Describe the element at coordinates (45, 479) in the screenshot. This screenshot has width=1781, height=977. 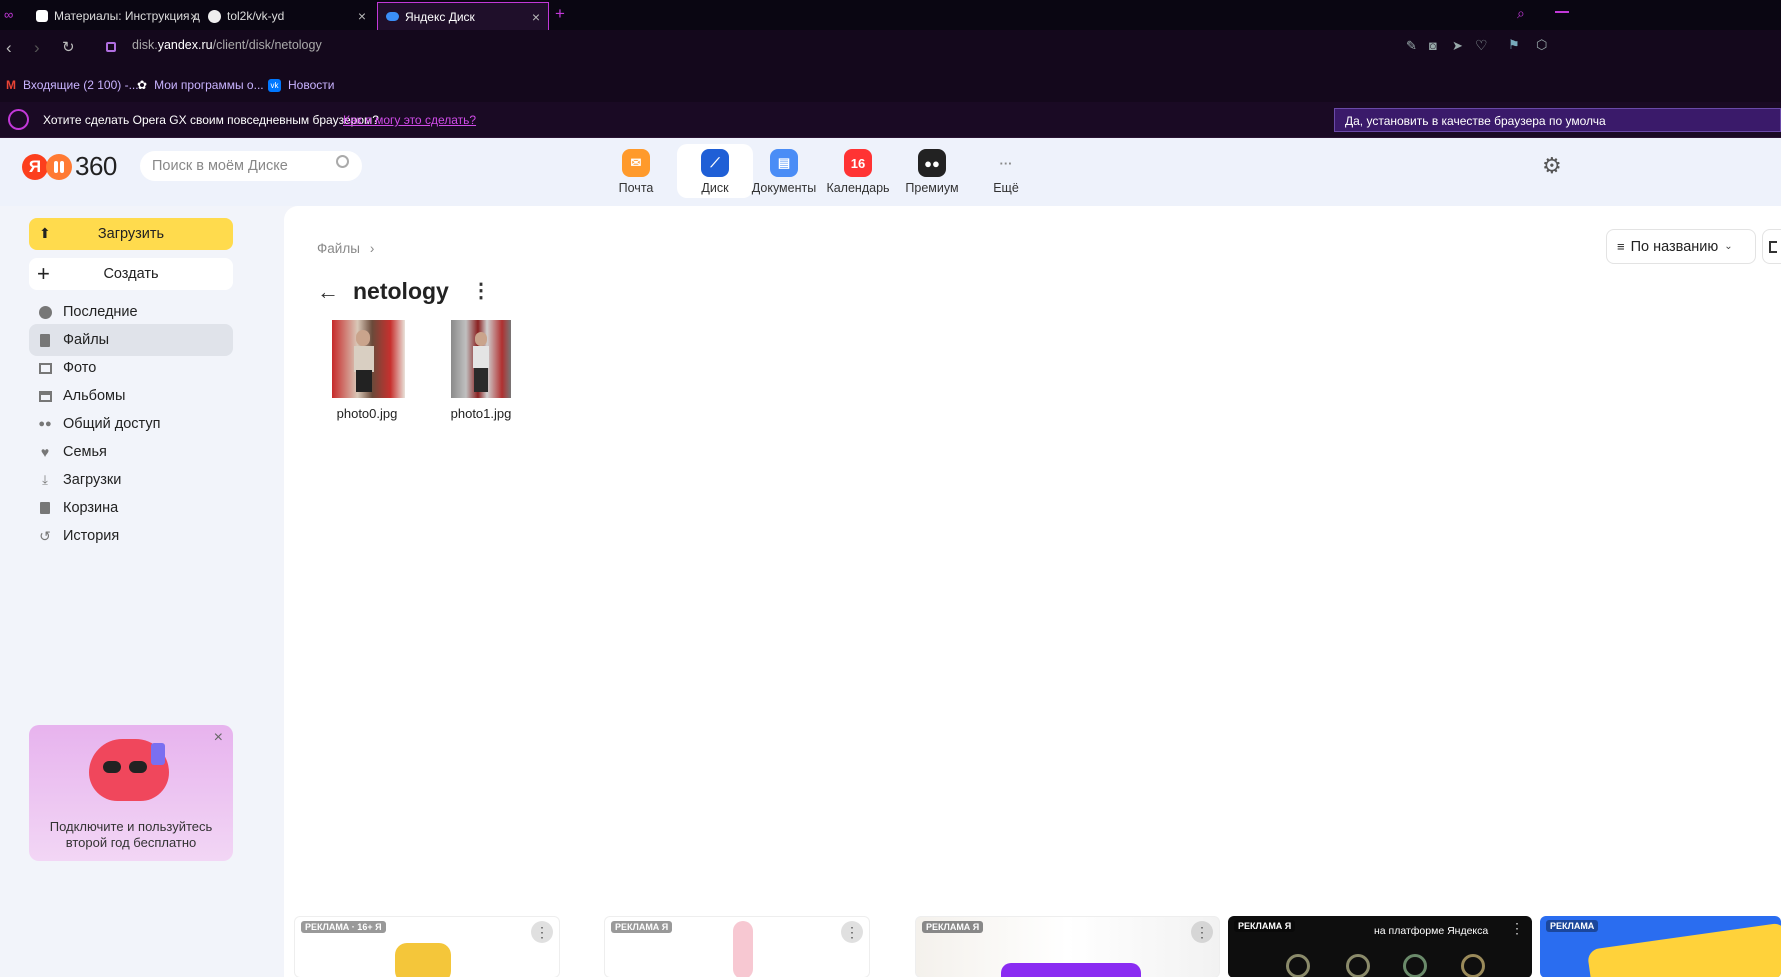
I see `download-icon: ⤓` at that location.